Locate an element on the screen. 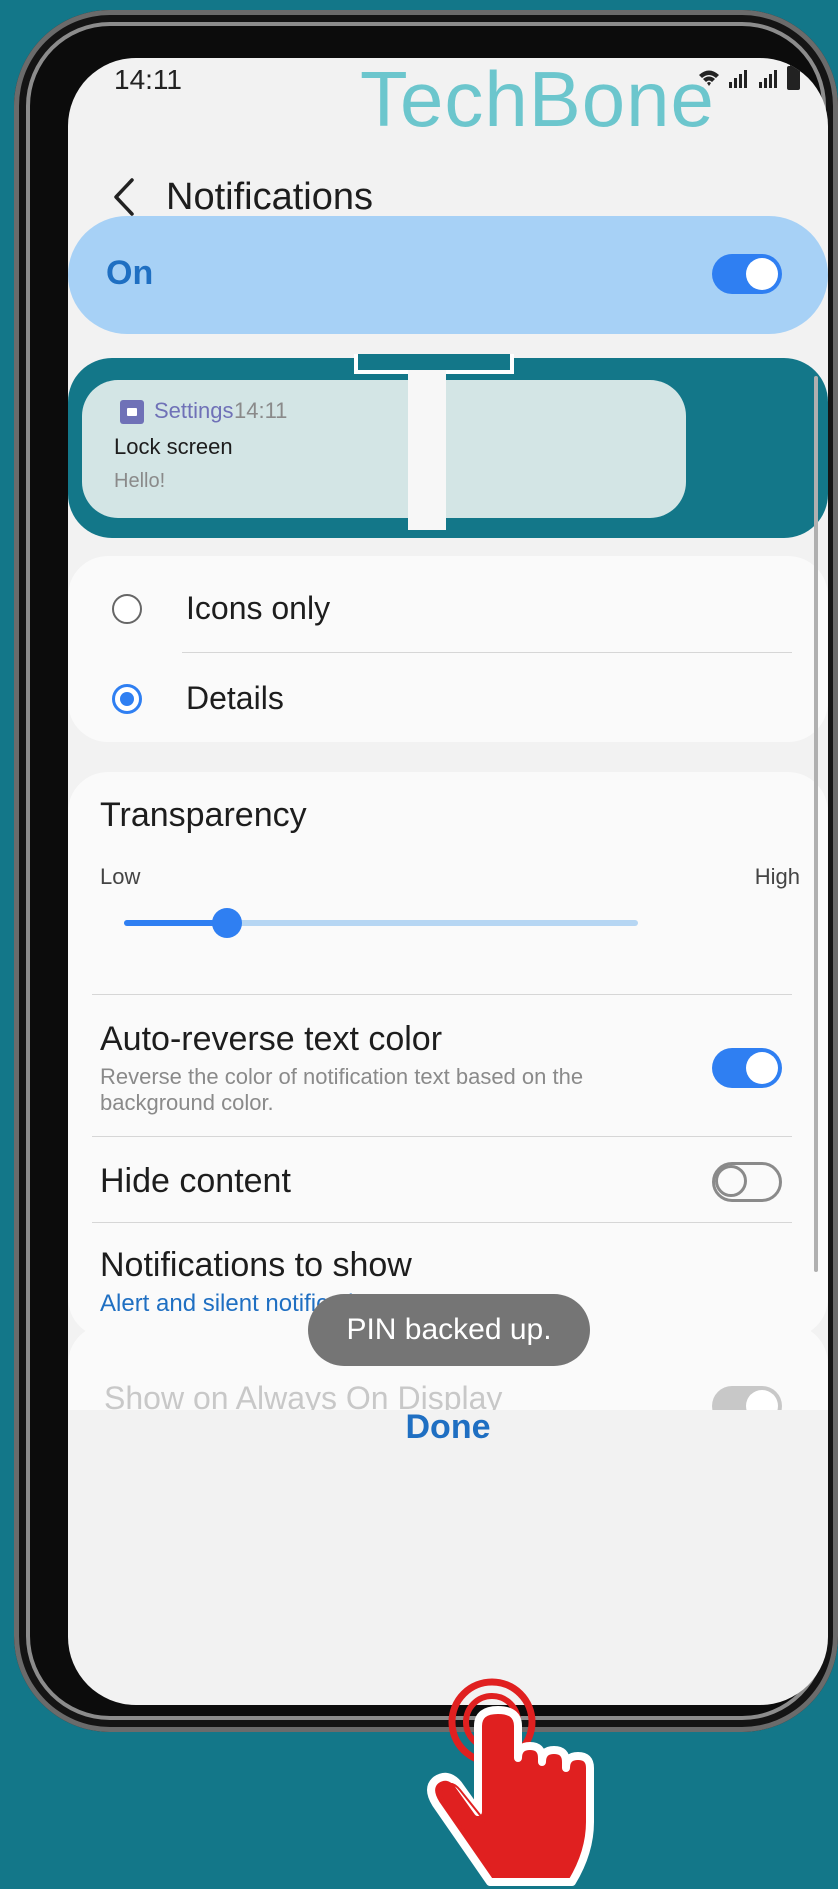 This screenshot has width=838, height=1889. hide-content-toggle is located at coordinates (747, 1182).